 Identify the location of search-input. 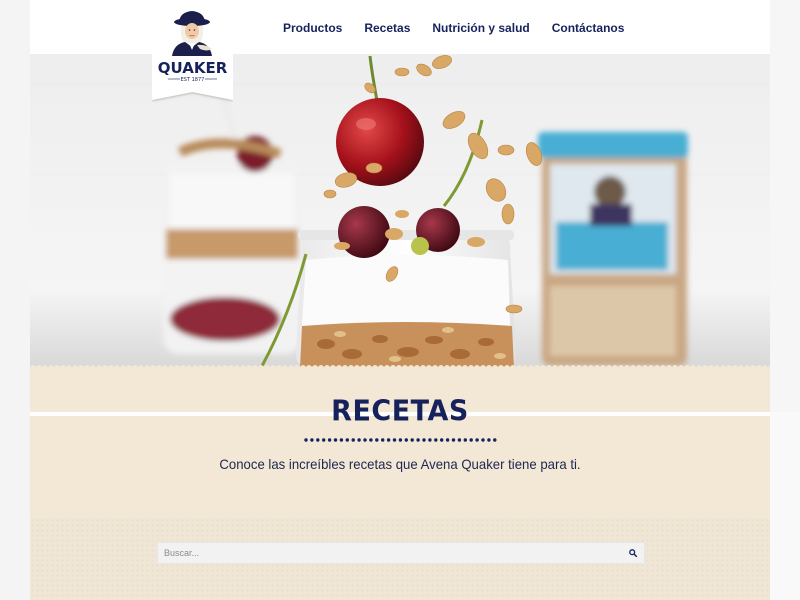
(390, 553).